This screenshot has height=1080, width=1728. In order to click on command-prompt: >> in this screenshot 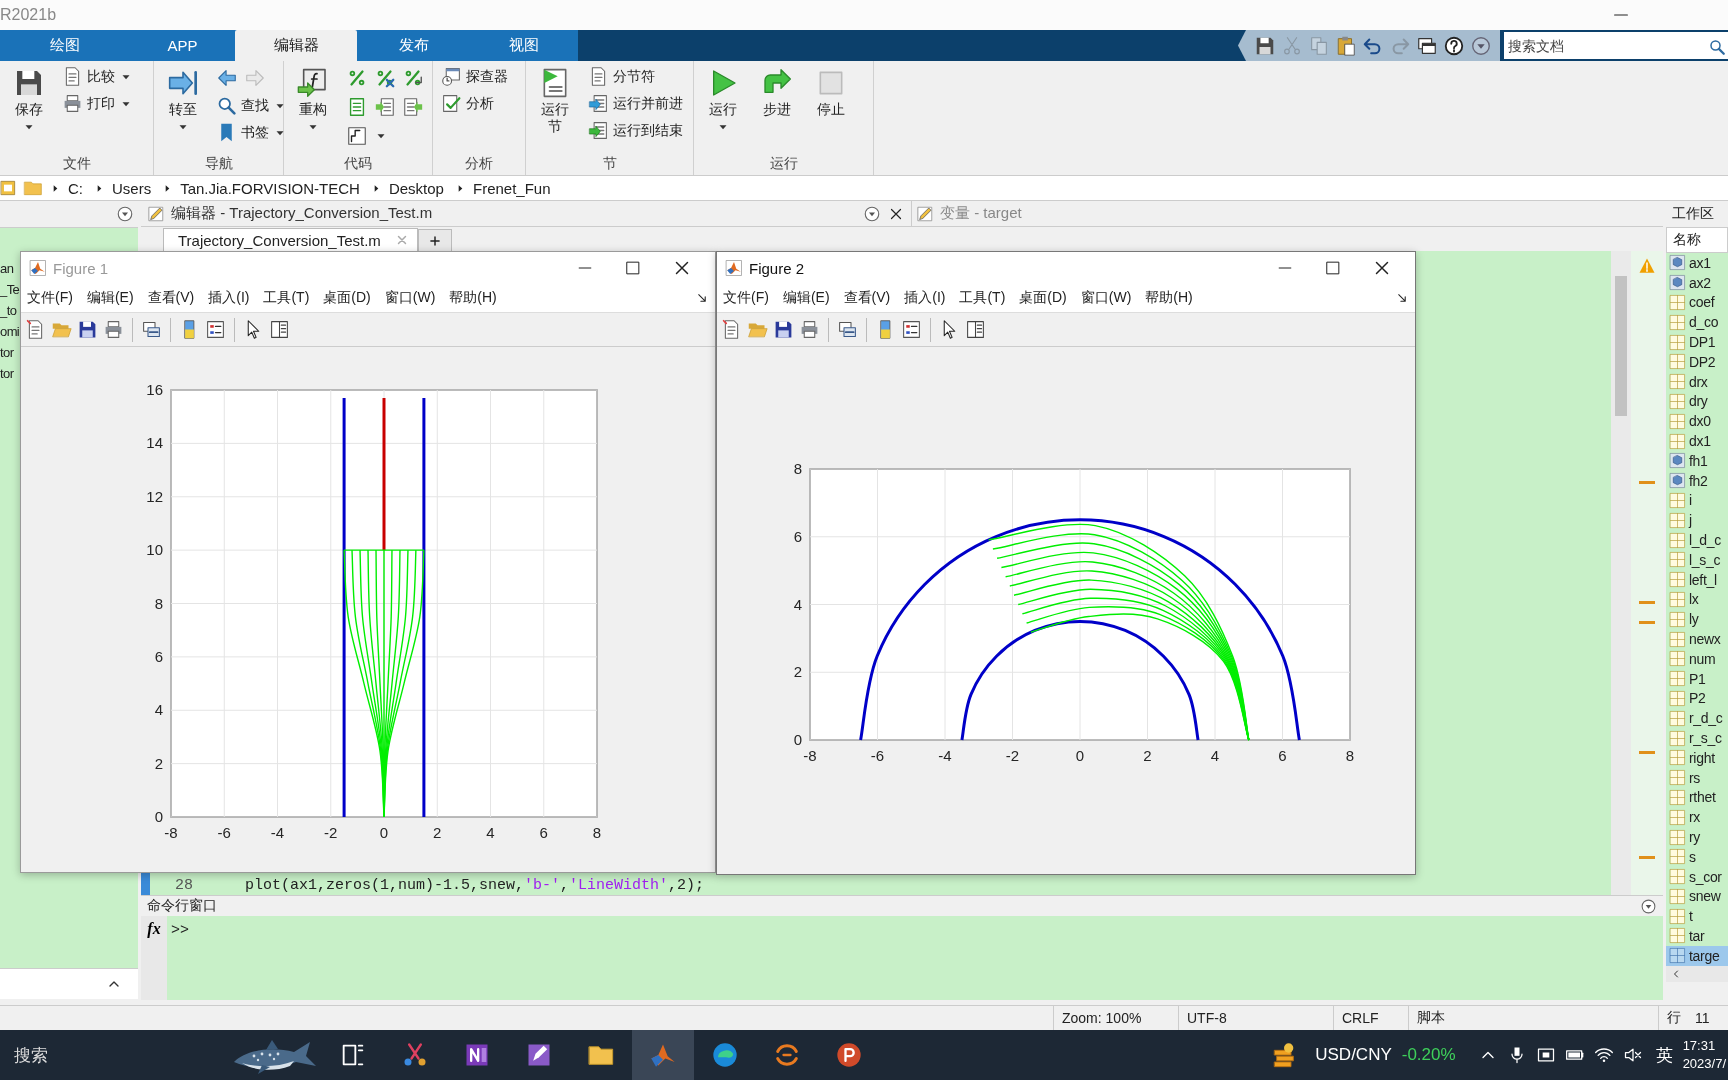, I will do `click(180, 931)`.